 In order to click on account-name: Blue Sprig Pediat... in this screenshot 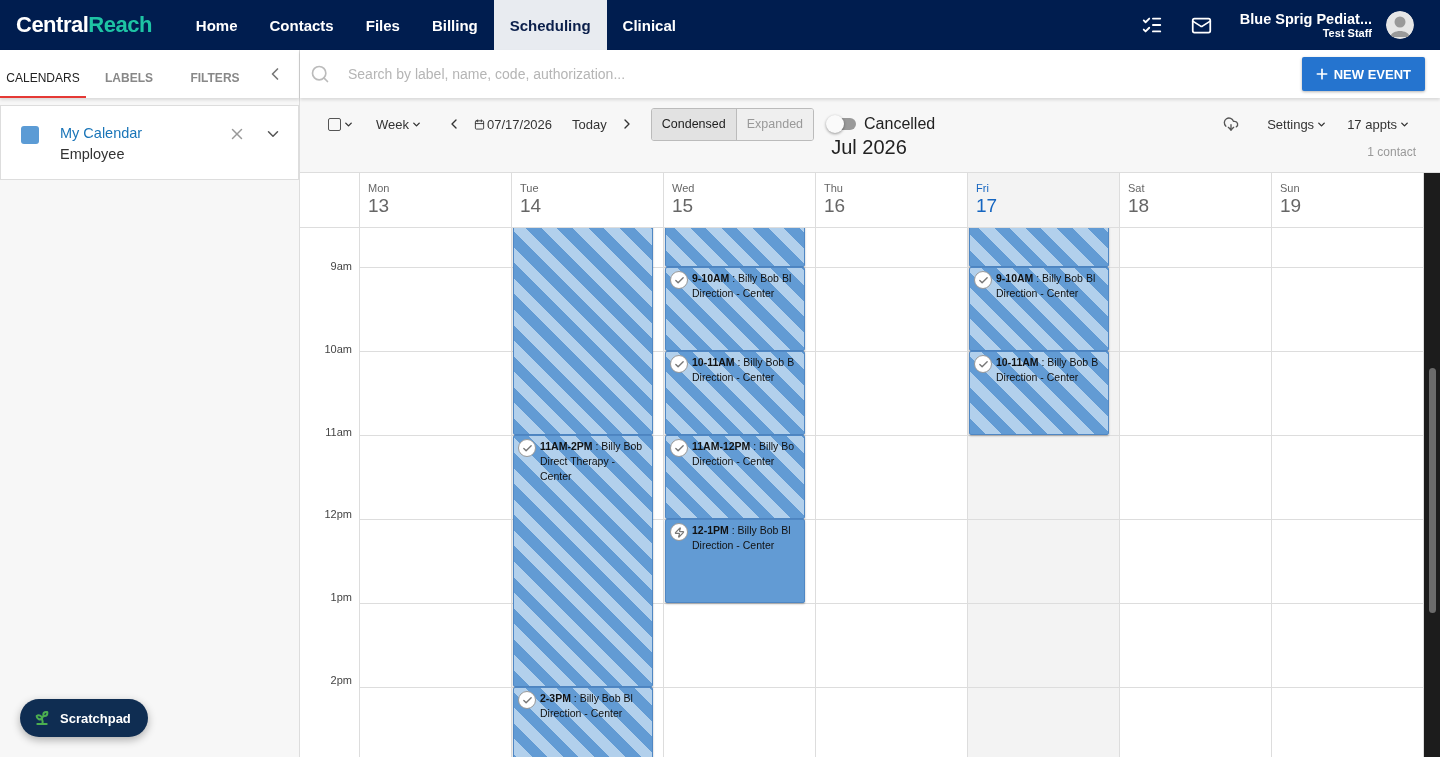, I will do `click(1305, 19)`.